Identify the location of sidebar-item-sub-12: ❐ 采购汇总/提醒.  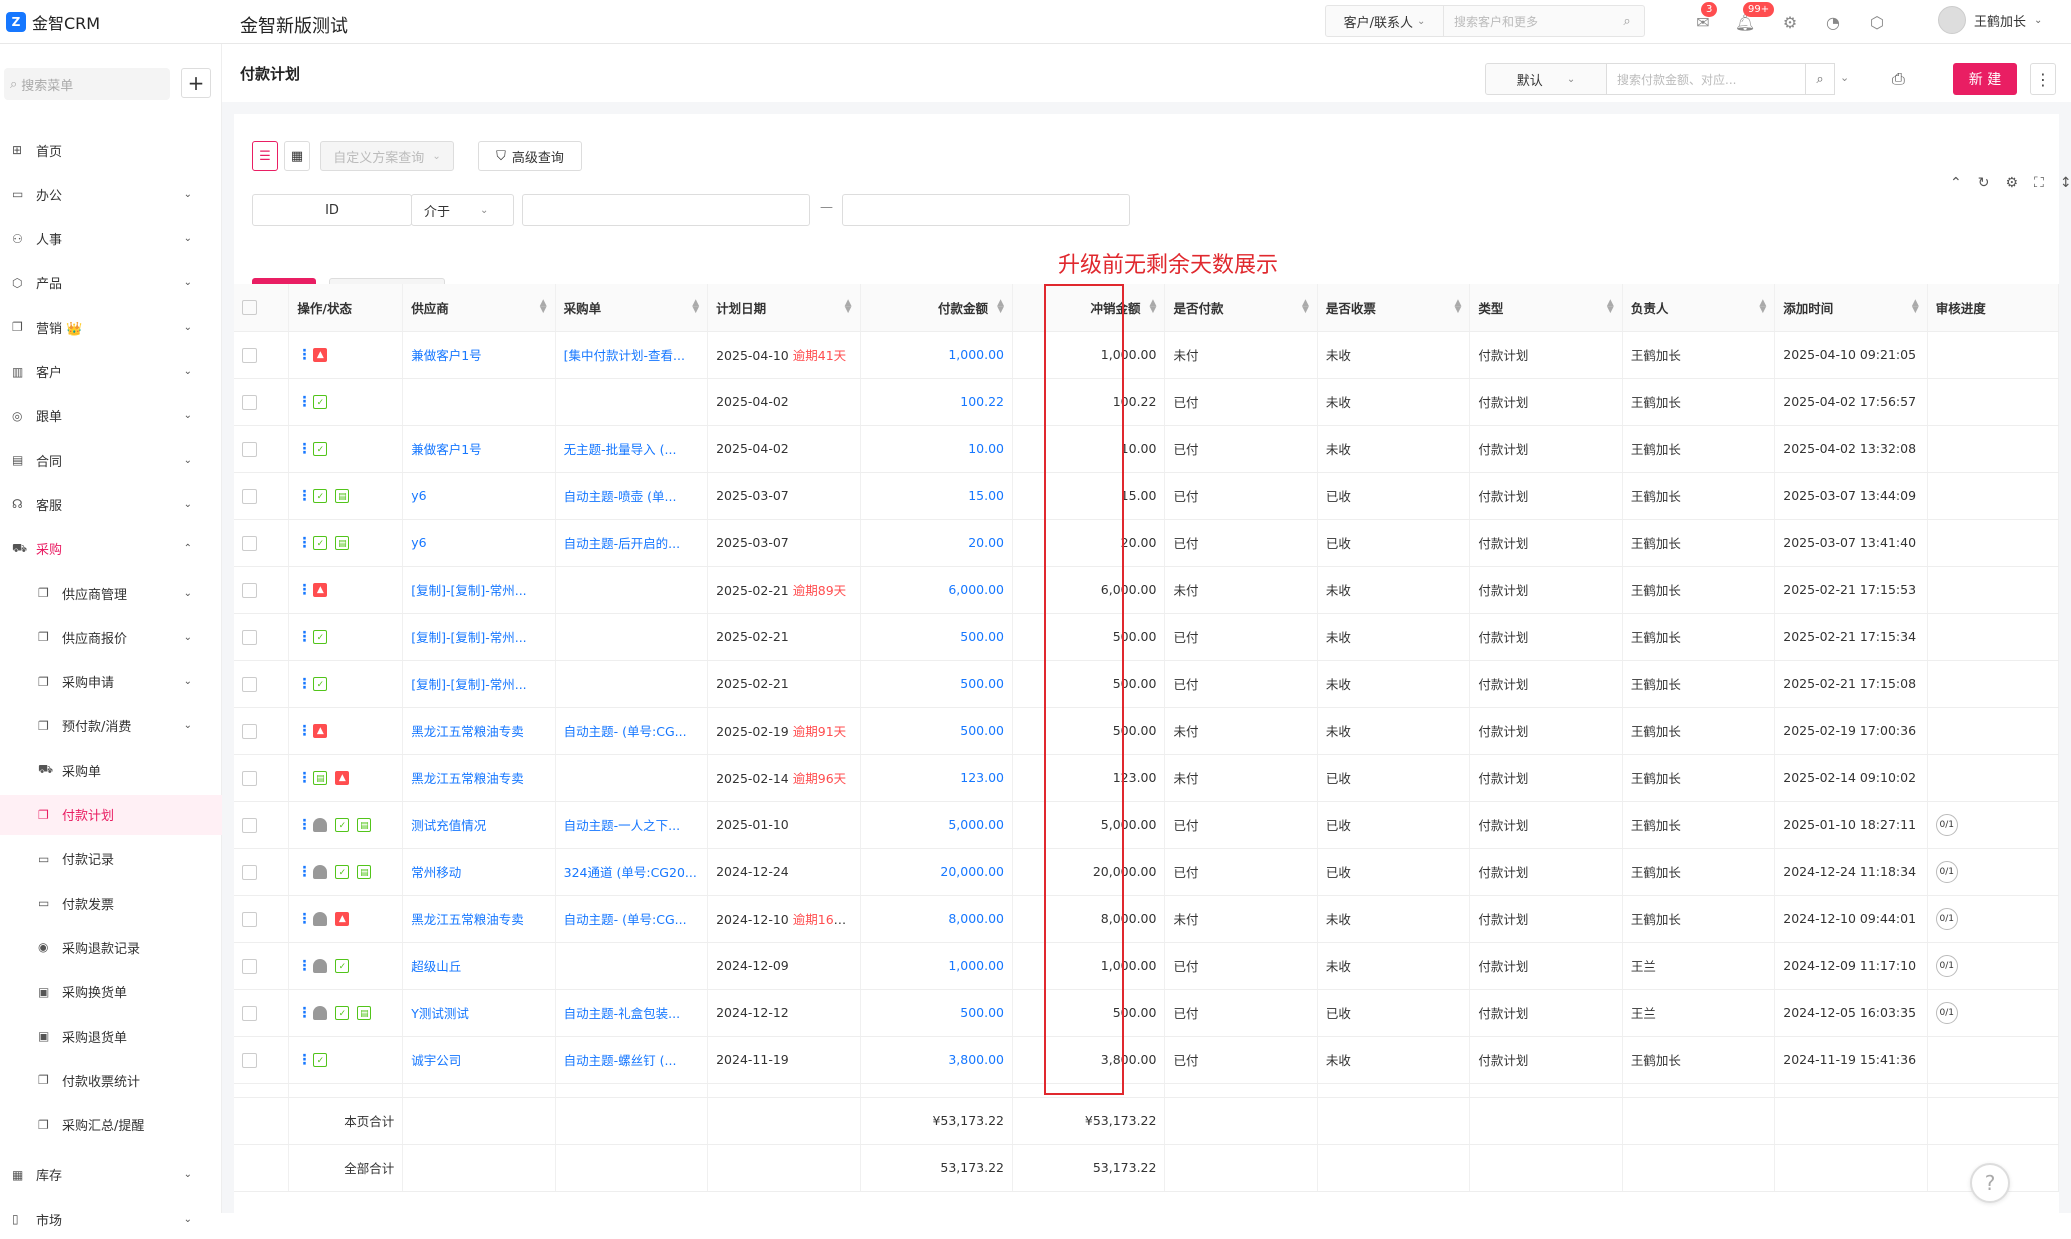
(111, 1125).